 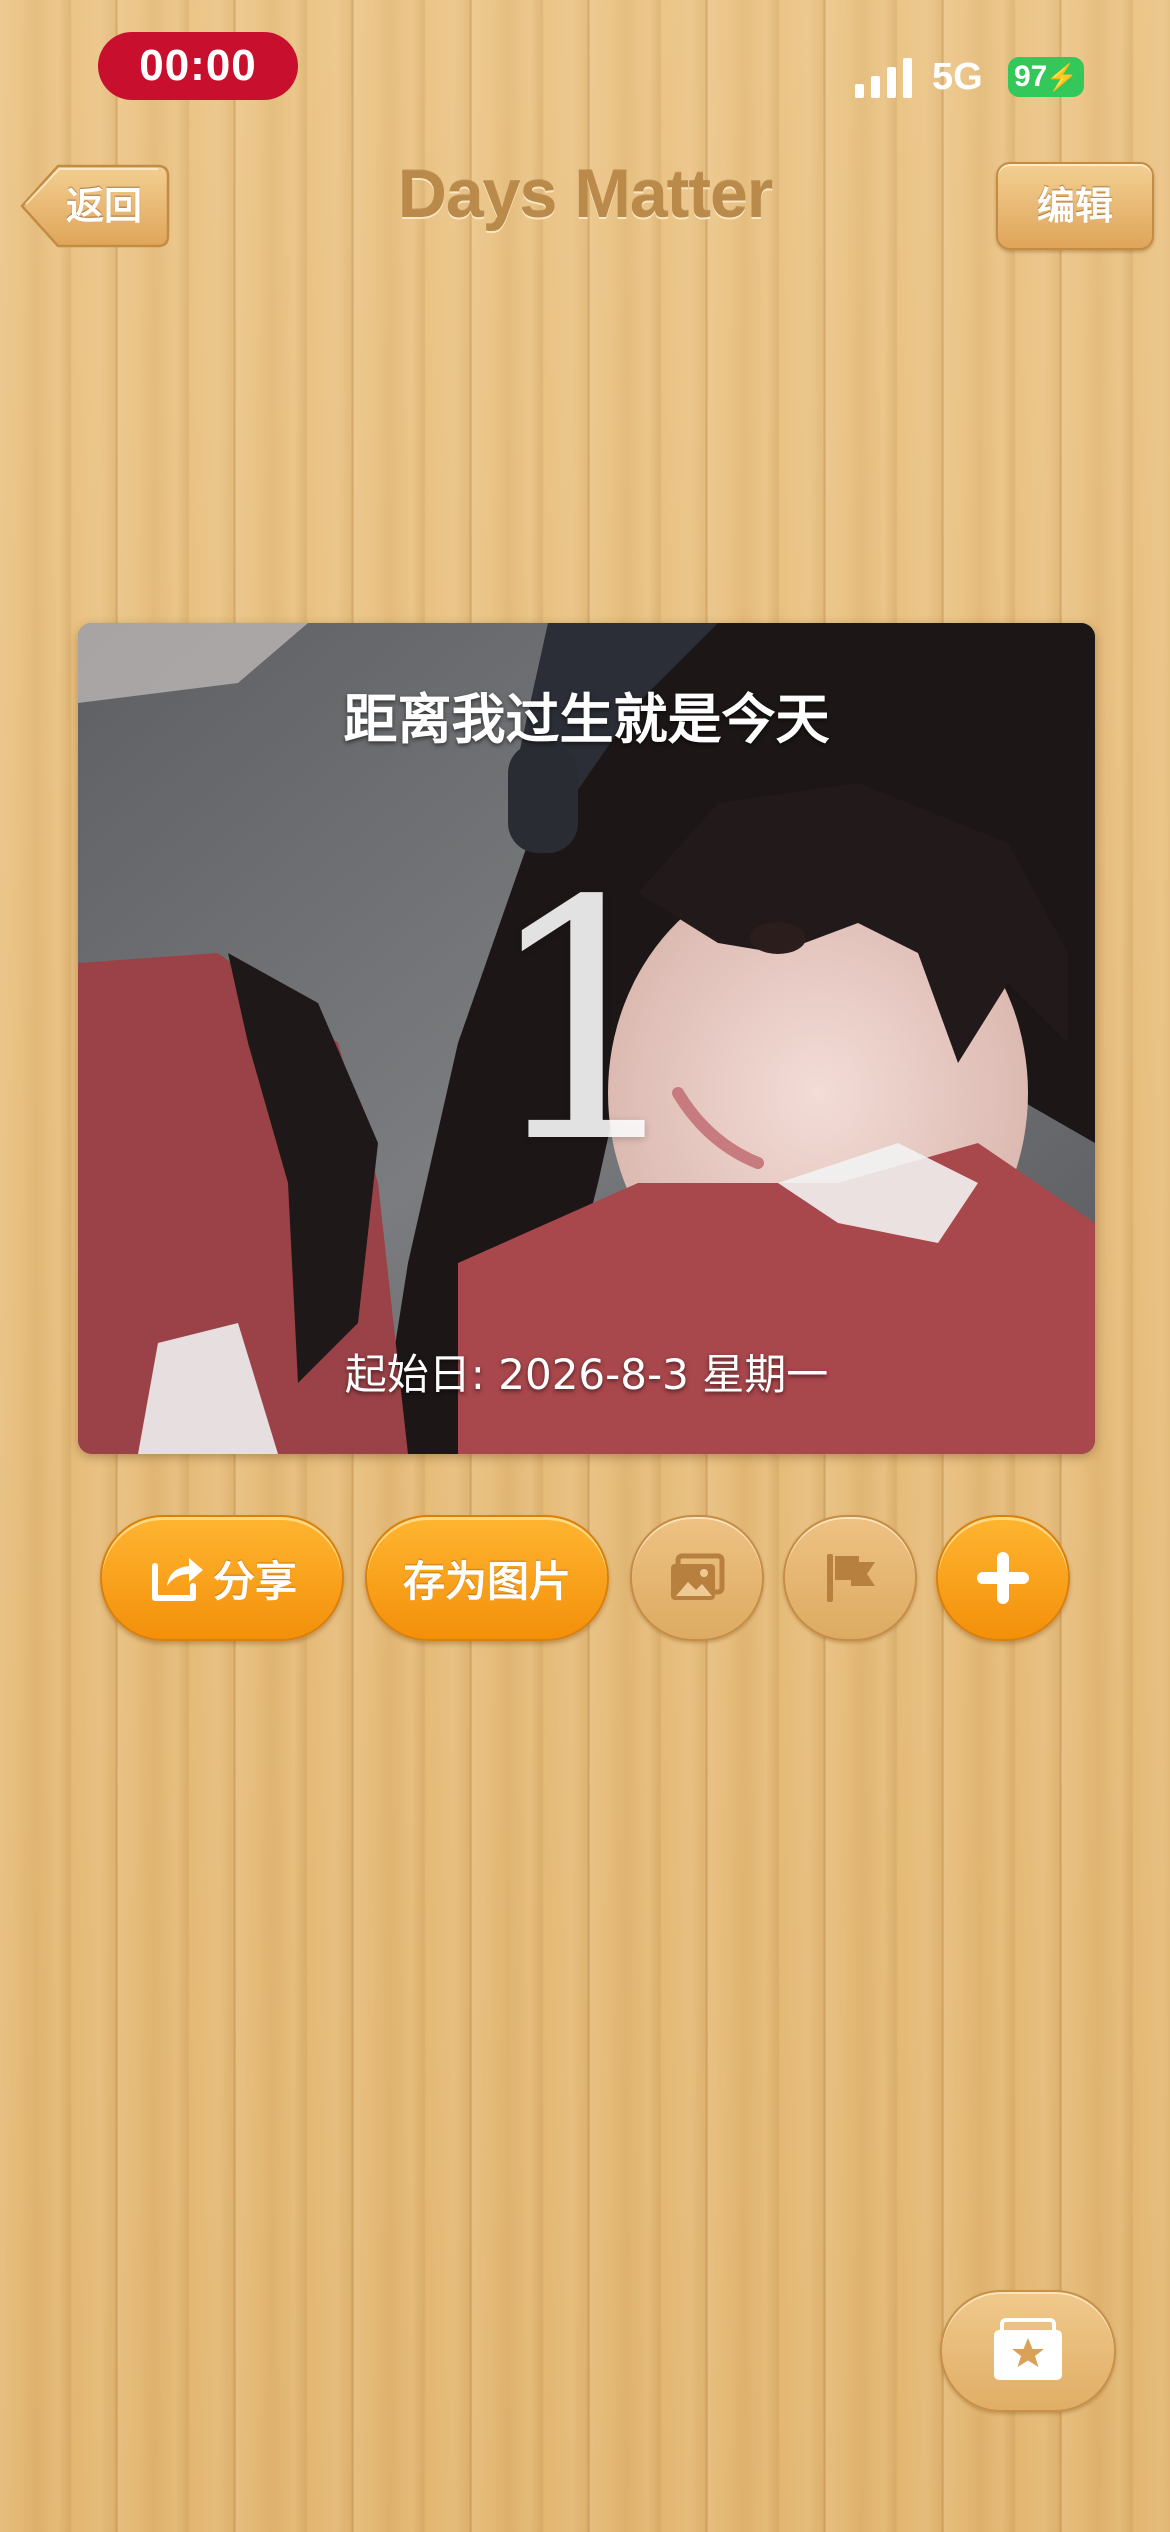 I want to click on photo-icon, so click(x=698, y=1576).